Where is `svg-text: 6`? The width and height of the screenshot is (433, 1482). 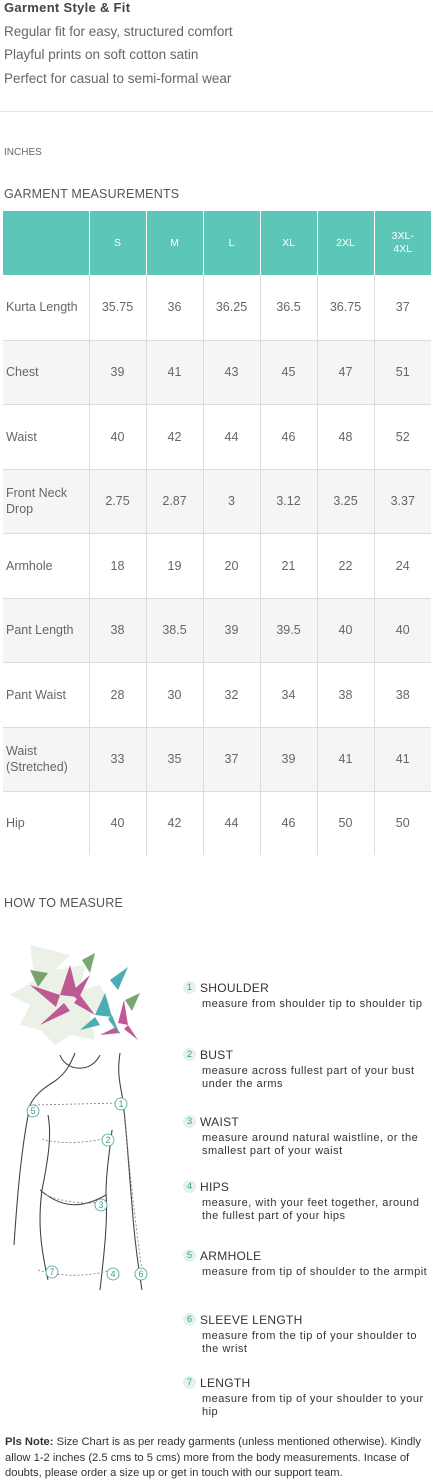
svg-text: 6 is located at coordinates (140, 1274).